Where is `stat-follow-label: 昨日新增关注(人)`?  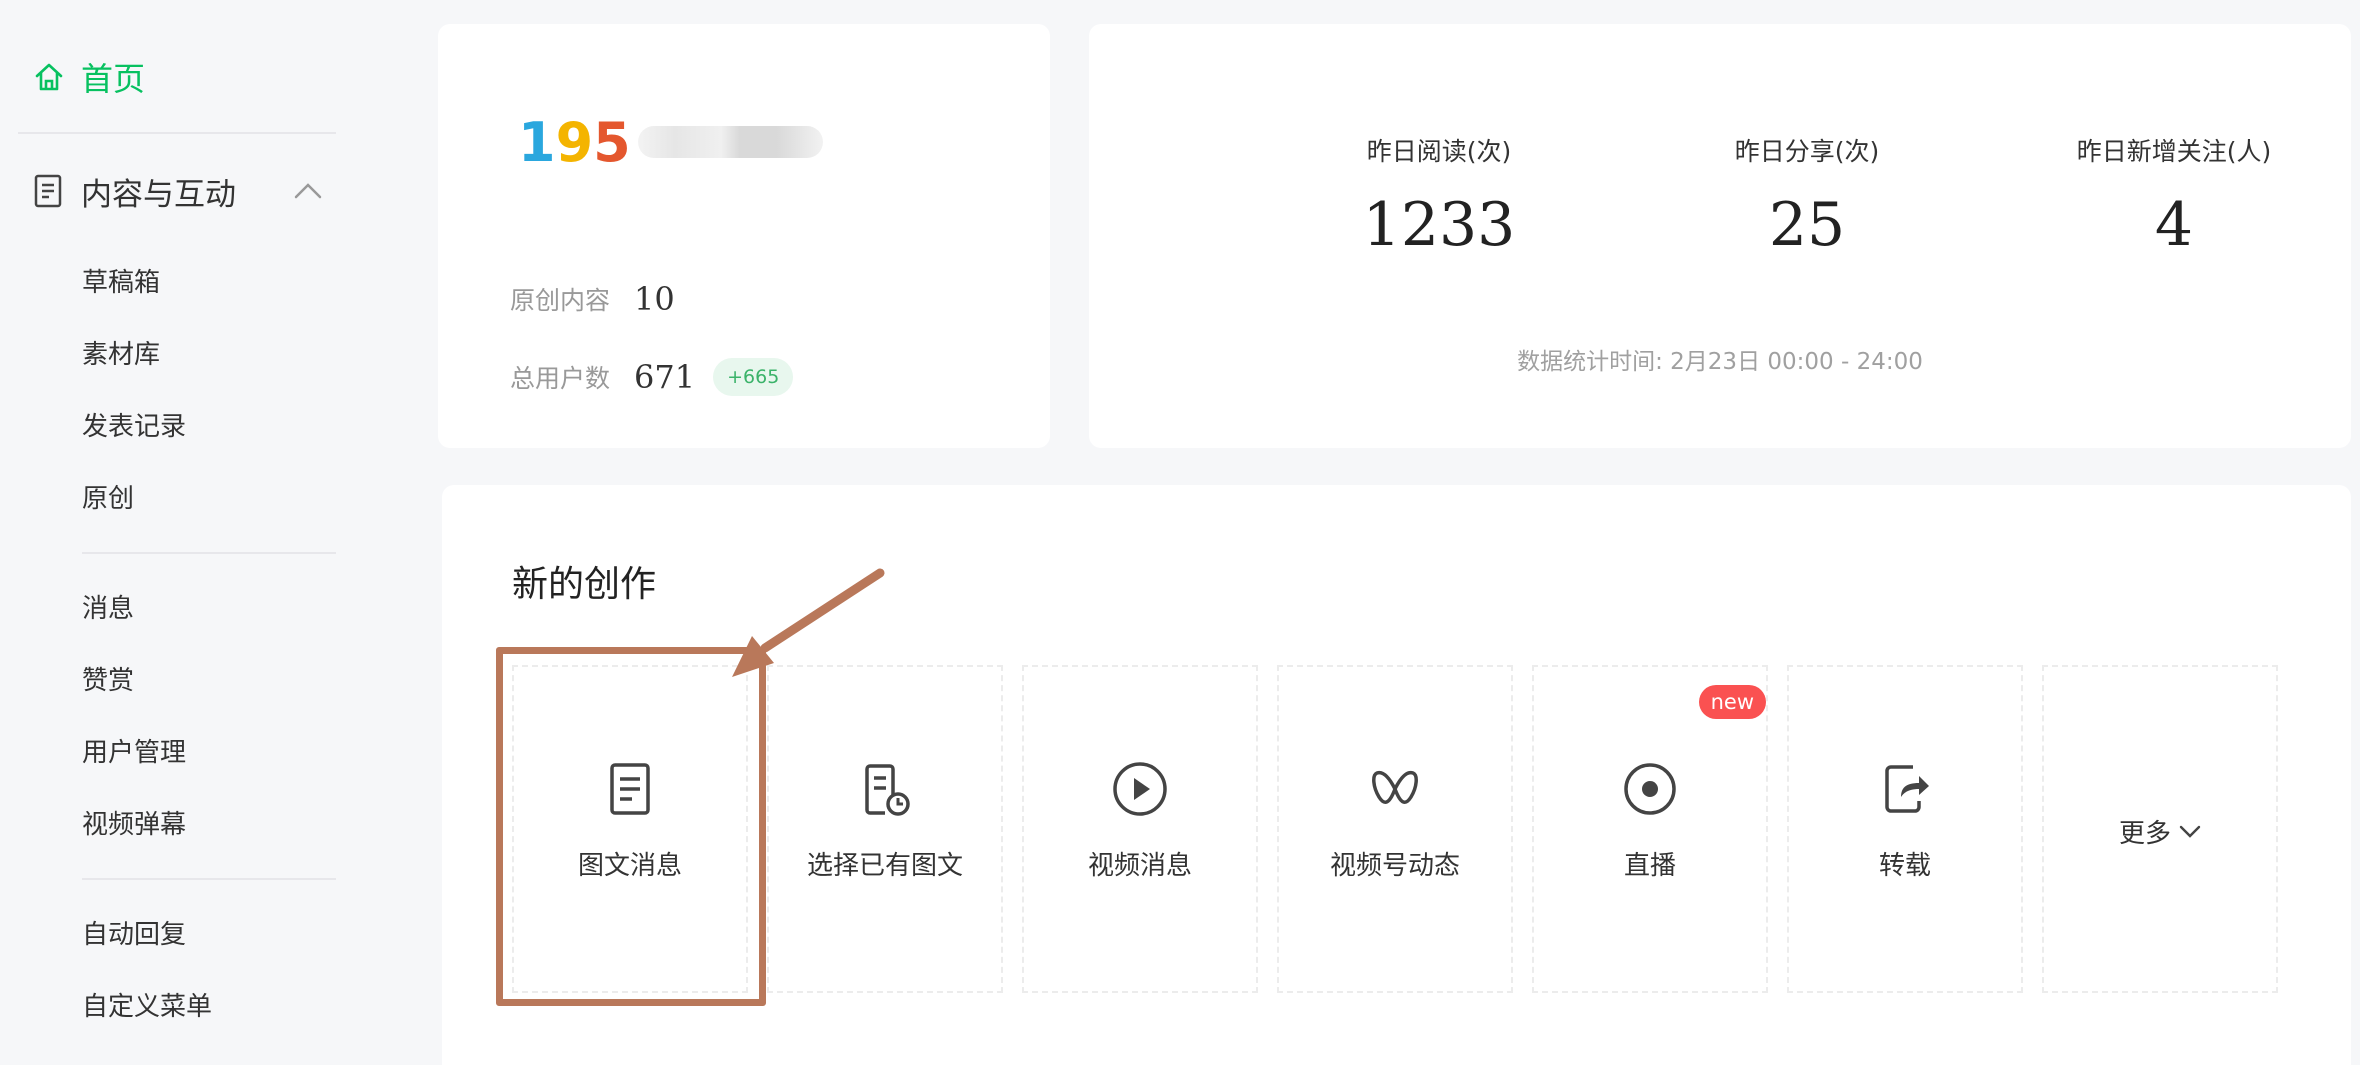
stat-follow-label: 昨日新增关注(人) is located at coordinates (2174, 151).